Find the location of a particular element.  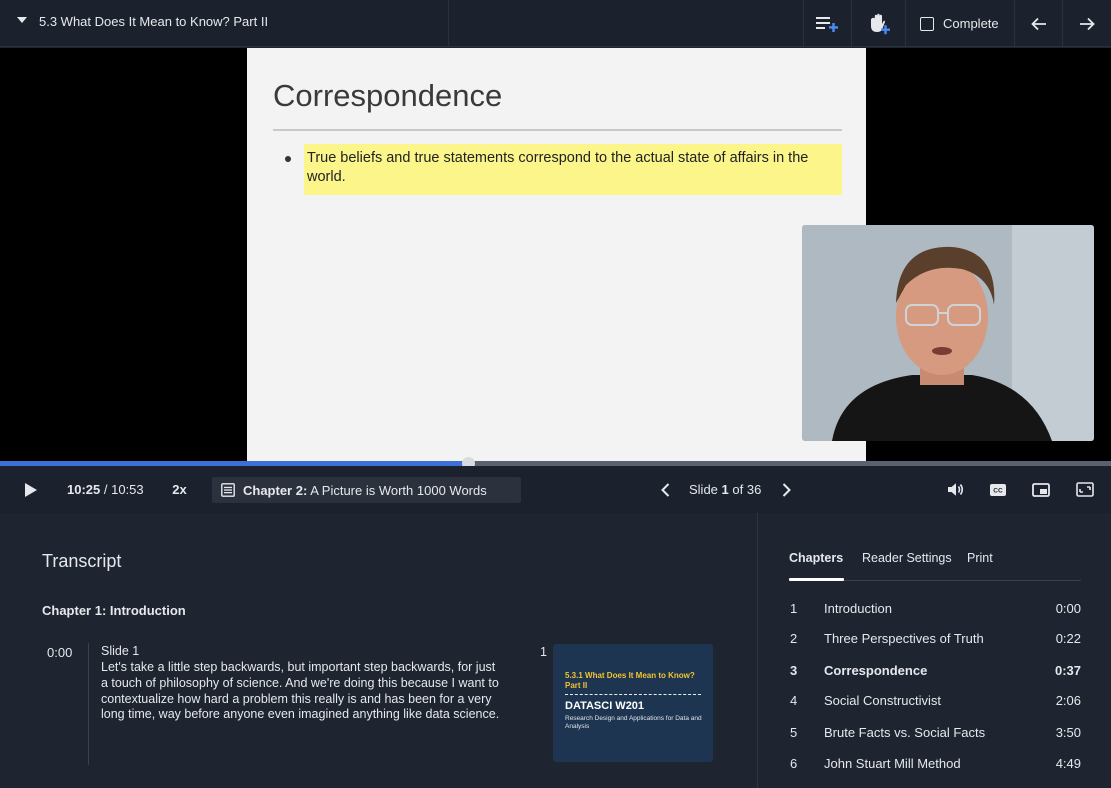

previous-lesson-button is located at coordinates (1038, 23).